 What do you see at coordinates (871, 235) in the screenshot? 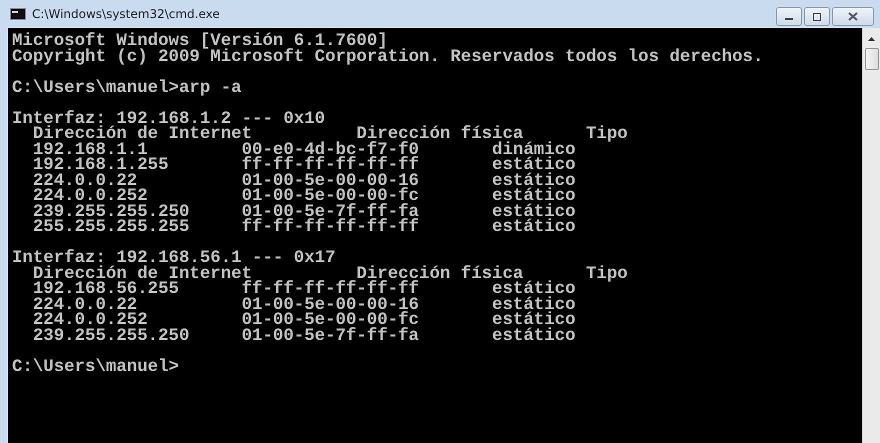
I see `scrollbar` at bounding box center [871, 235].